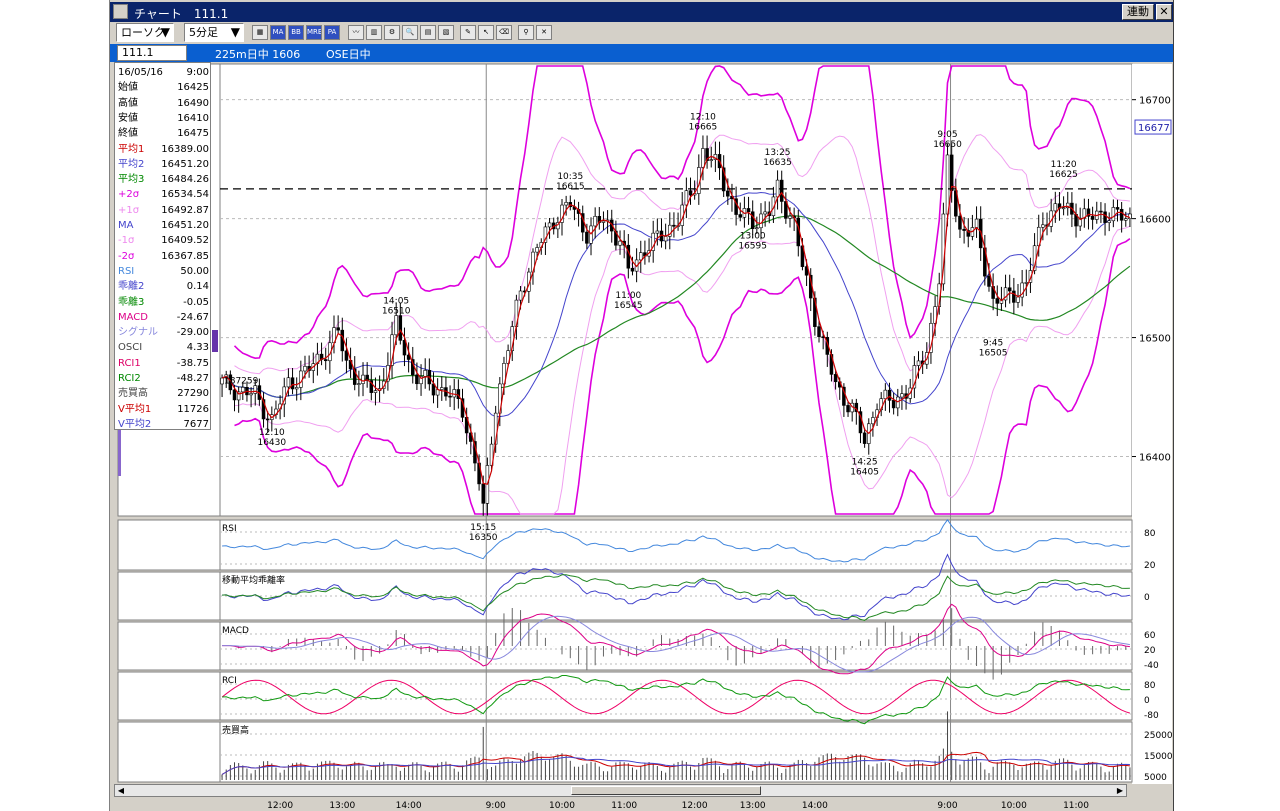  I want to click on info-value: -48.27, so click(192, 378).